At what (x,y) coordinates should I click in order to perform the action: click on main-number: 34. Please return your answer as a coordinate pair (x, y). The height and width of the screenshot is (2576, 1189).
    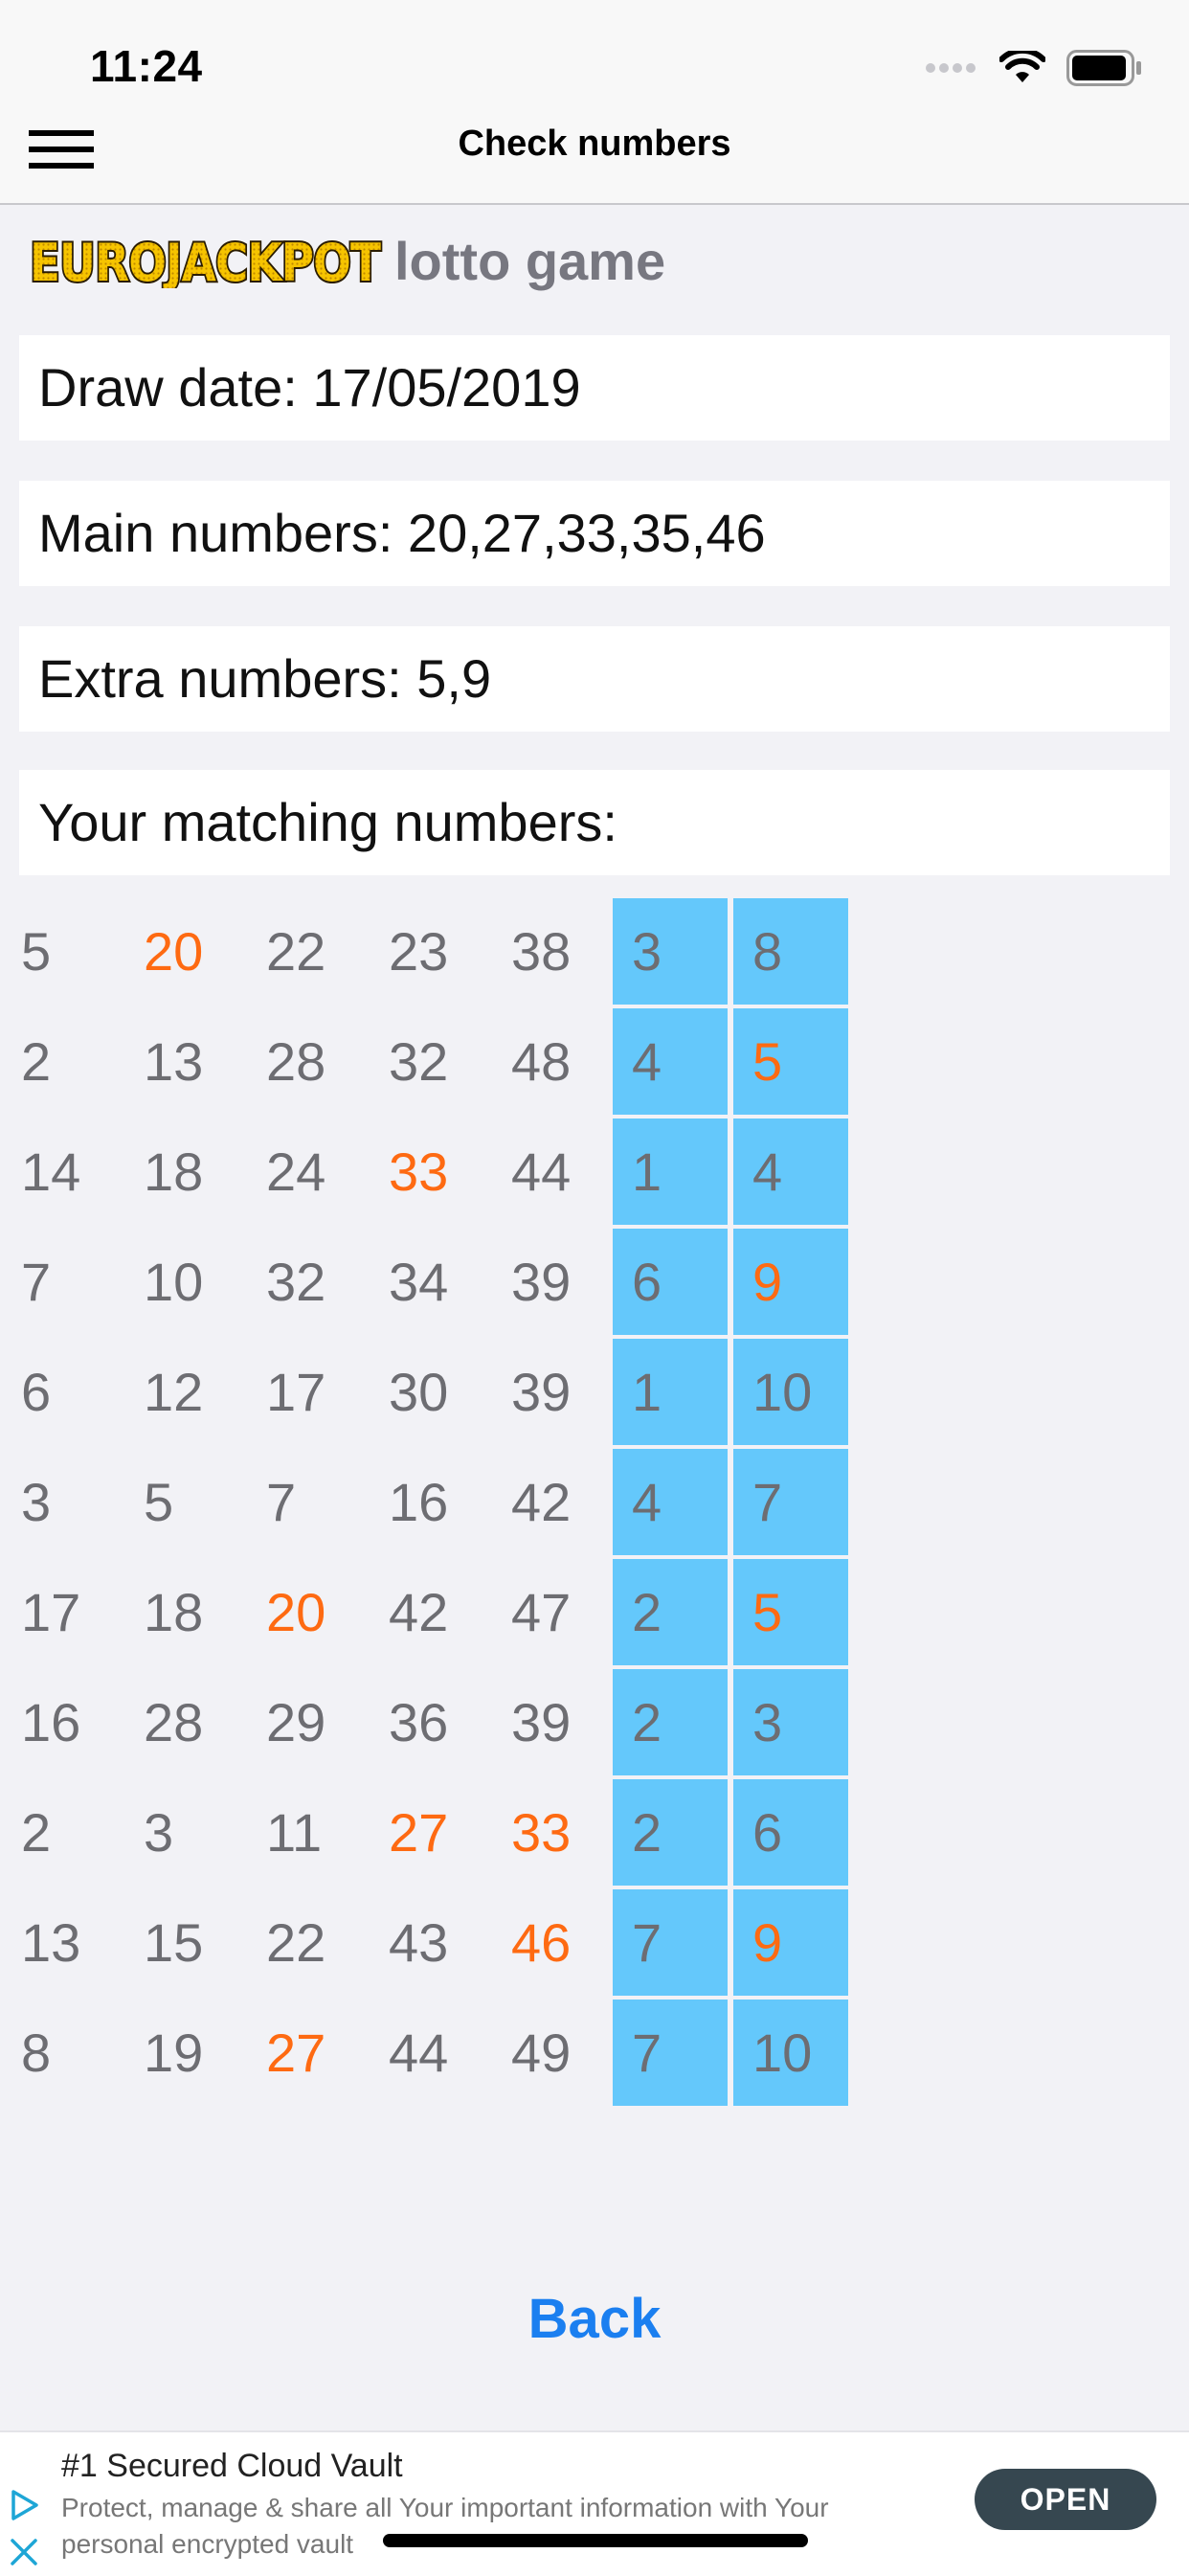
    Looking at the image, I should click on (419, 1282).